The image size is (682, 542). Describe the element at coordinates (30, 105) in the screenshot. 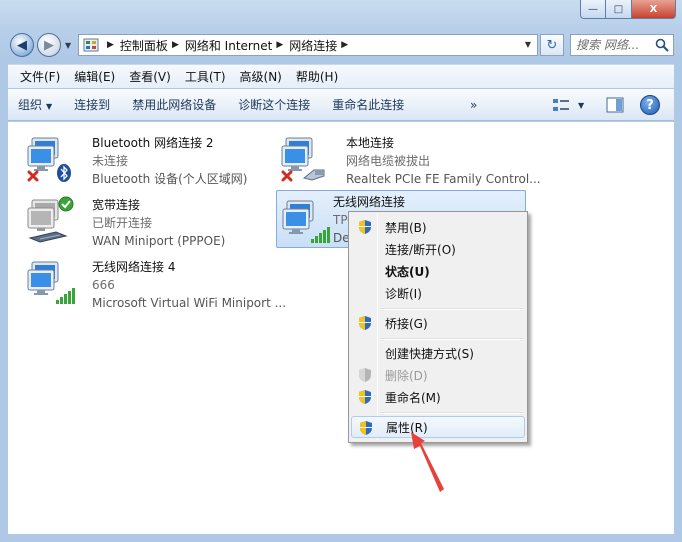

I see `organize-label: 组织` at that location.